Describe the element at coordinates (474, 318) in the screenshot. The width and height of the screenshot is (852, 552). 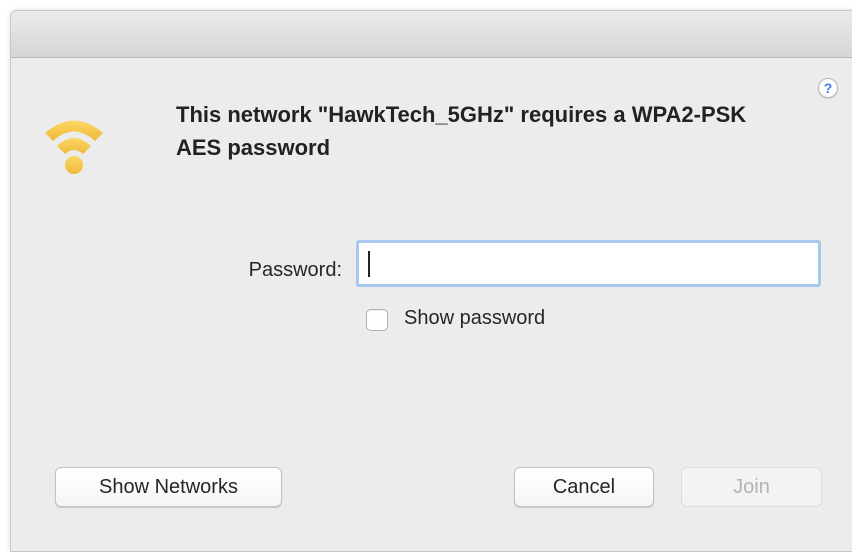
I see `show-password-label: Show password` at that location.